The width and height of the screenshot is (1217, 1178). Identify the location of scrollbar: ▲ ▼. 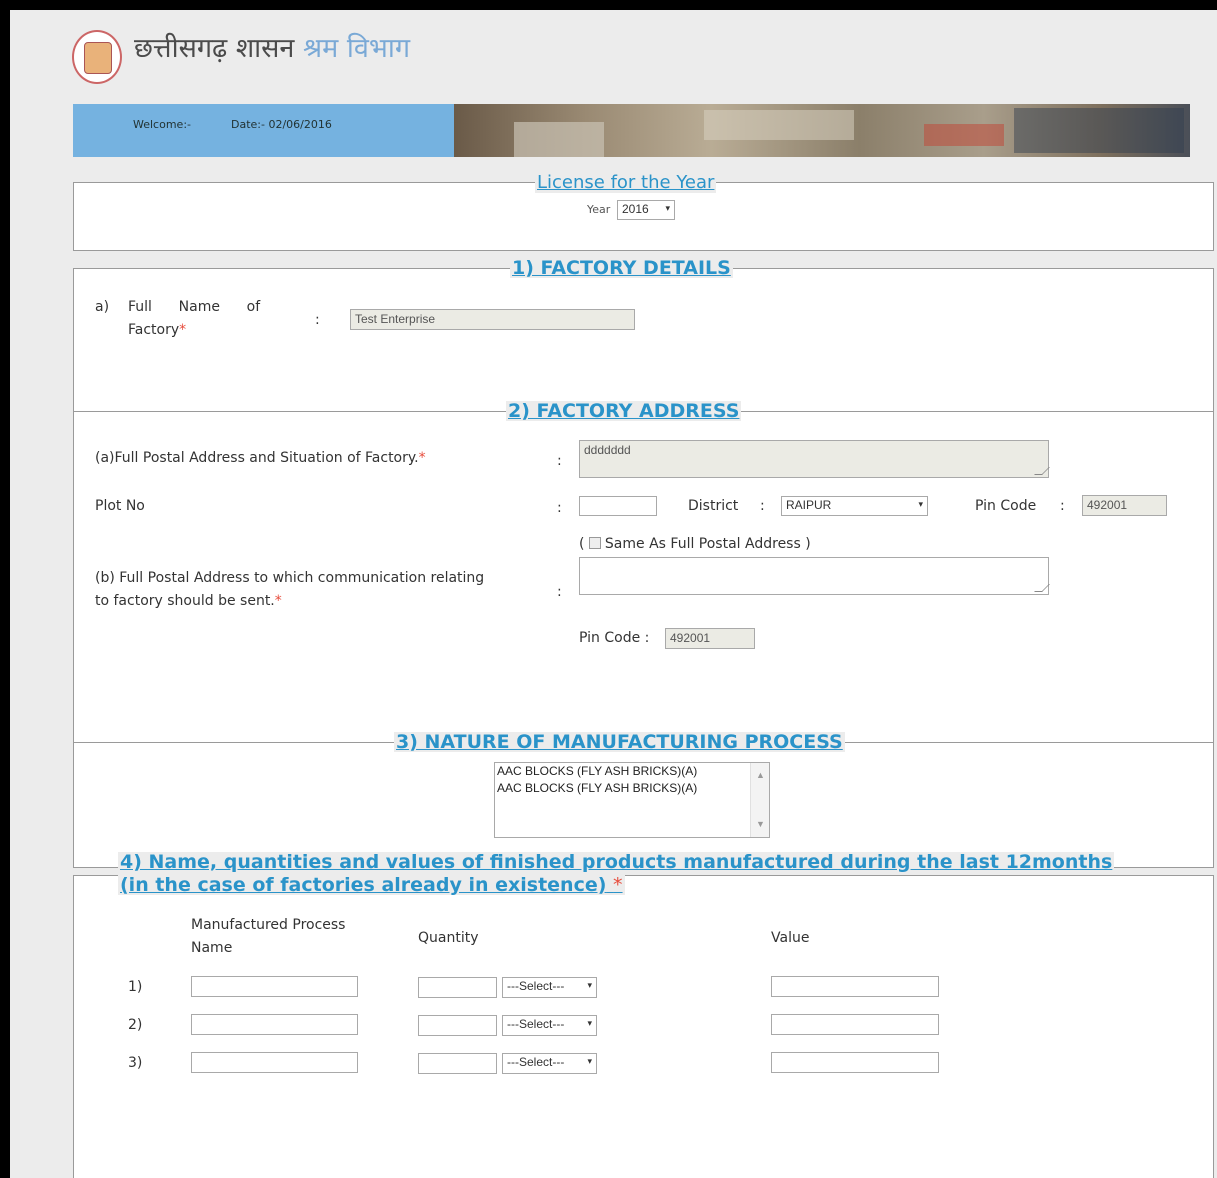
(759, 800).